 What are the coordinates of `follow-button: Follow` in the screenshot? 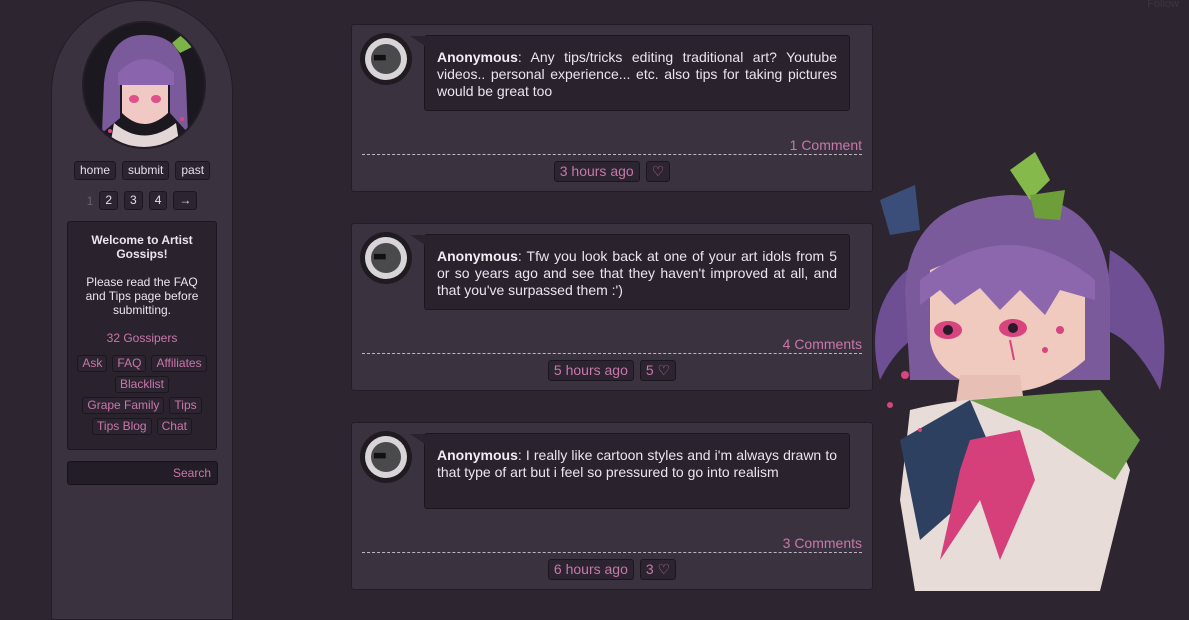 It's located at (1163, 5).